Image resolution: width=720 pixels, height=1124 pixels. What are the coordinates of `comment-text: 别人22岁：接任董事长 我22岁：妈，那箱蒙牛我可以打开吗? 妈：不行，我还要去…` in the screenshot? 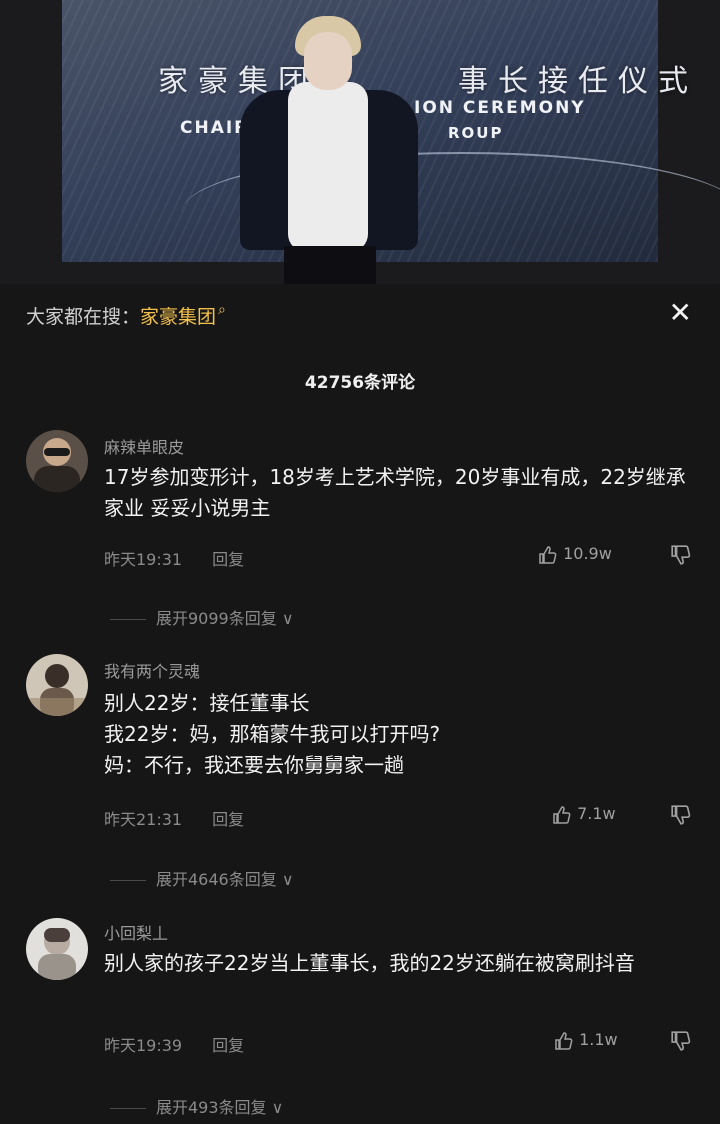 It's located at (272, 734).